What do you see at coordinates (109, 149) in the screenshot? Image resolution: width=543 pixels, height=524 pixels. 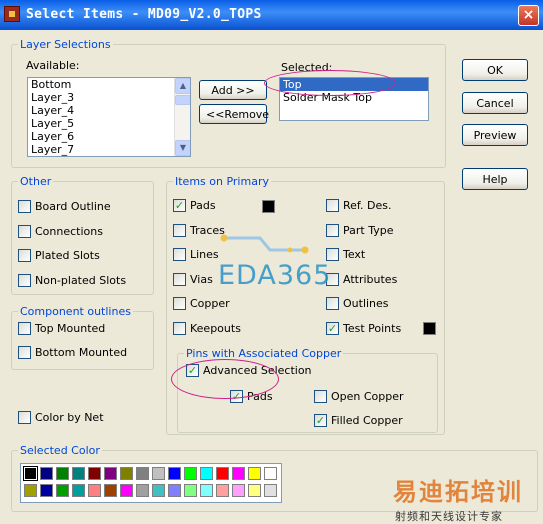 I see `available-item: Layer_7` at bounding box center [109, 149].